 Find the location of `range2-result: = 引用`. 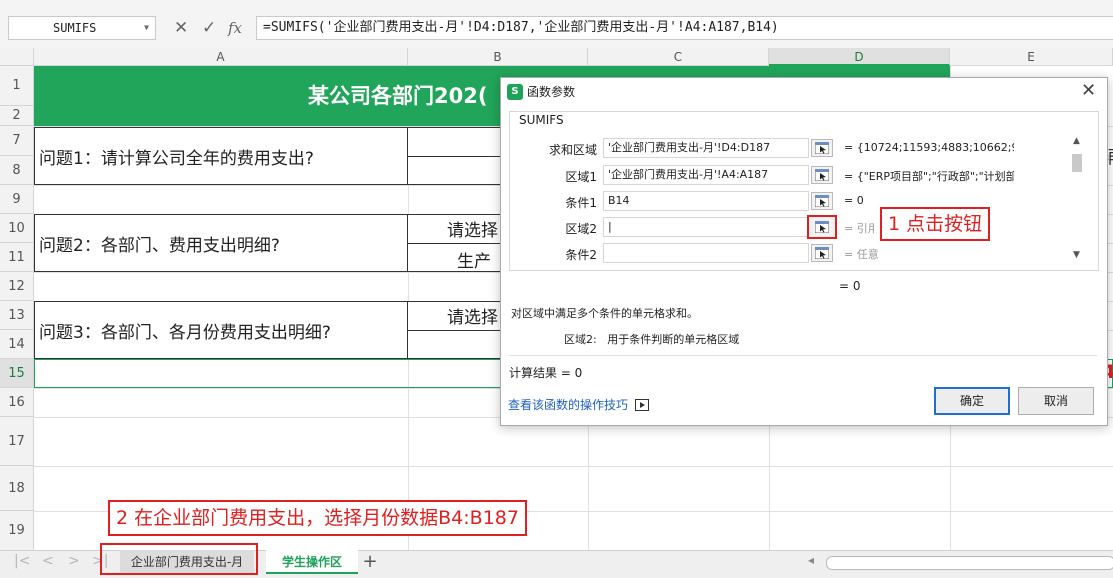

range2-result: = 引用 is located at coordinates (859, 228).